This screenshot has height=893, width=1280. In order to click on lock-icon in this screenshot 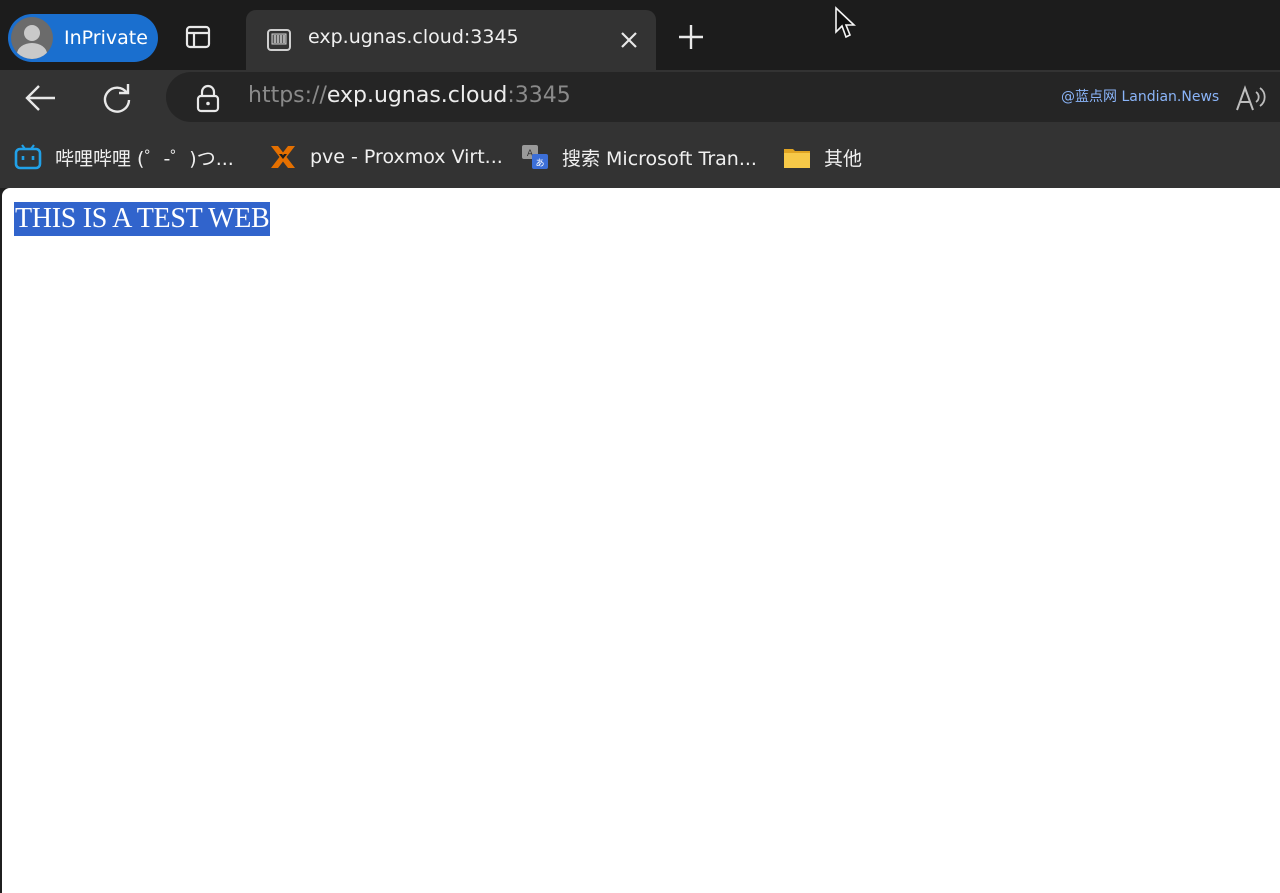, I will do `click(208, 98)`.